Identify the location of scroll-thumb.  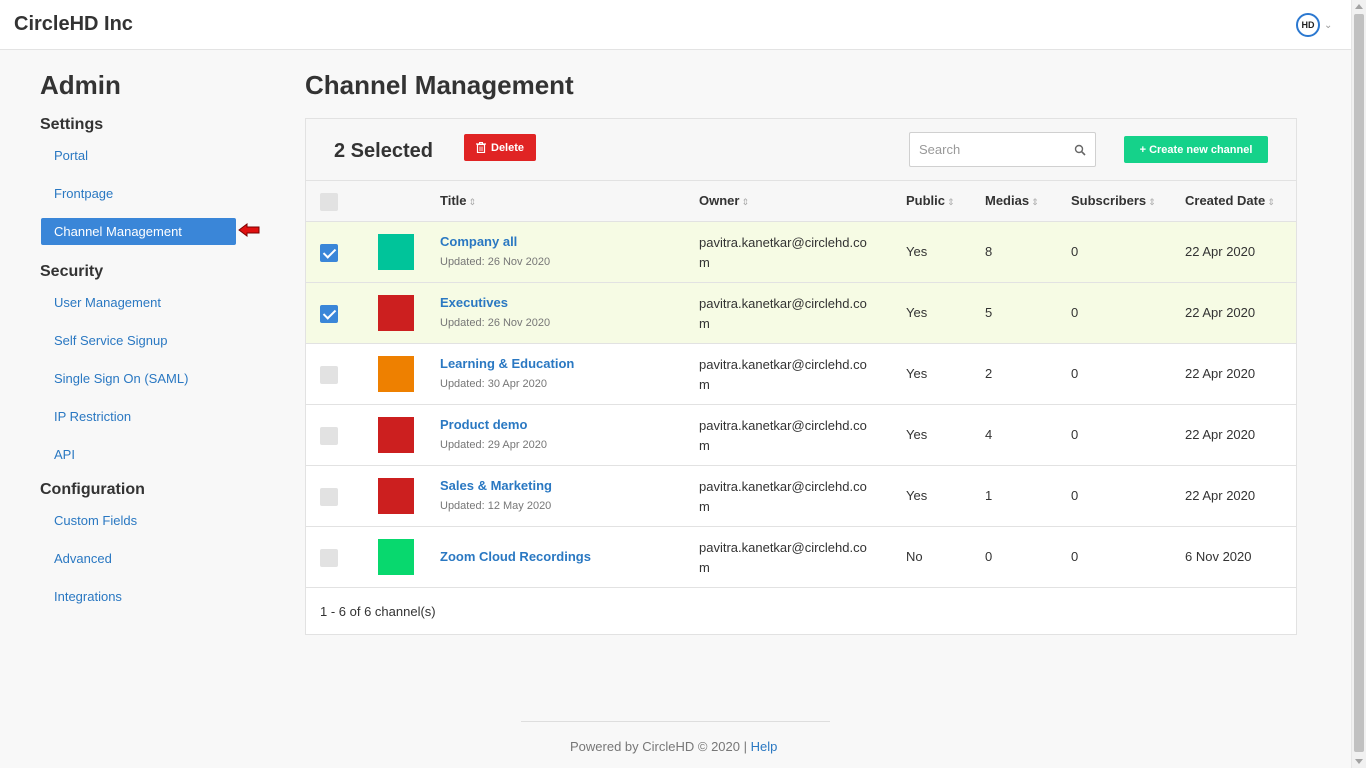
(1359, 383).